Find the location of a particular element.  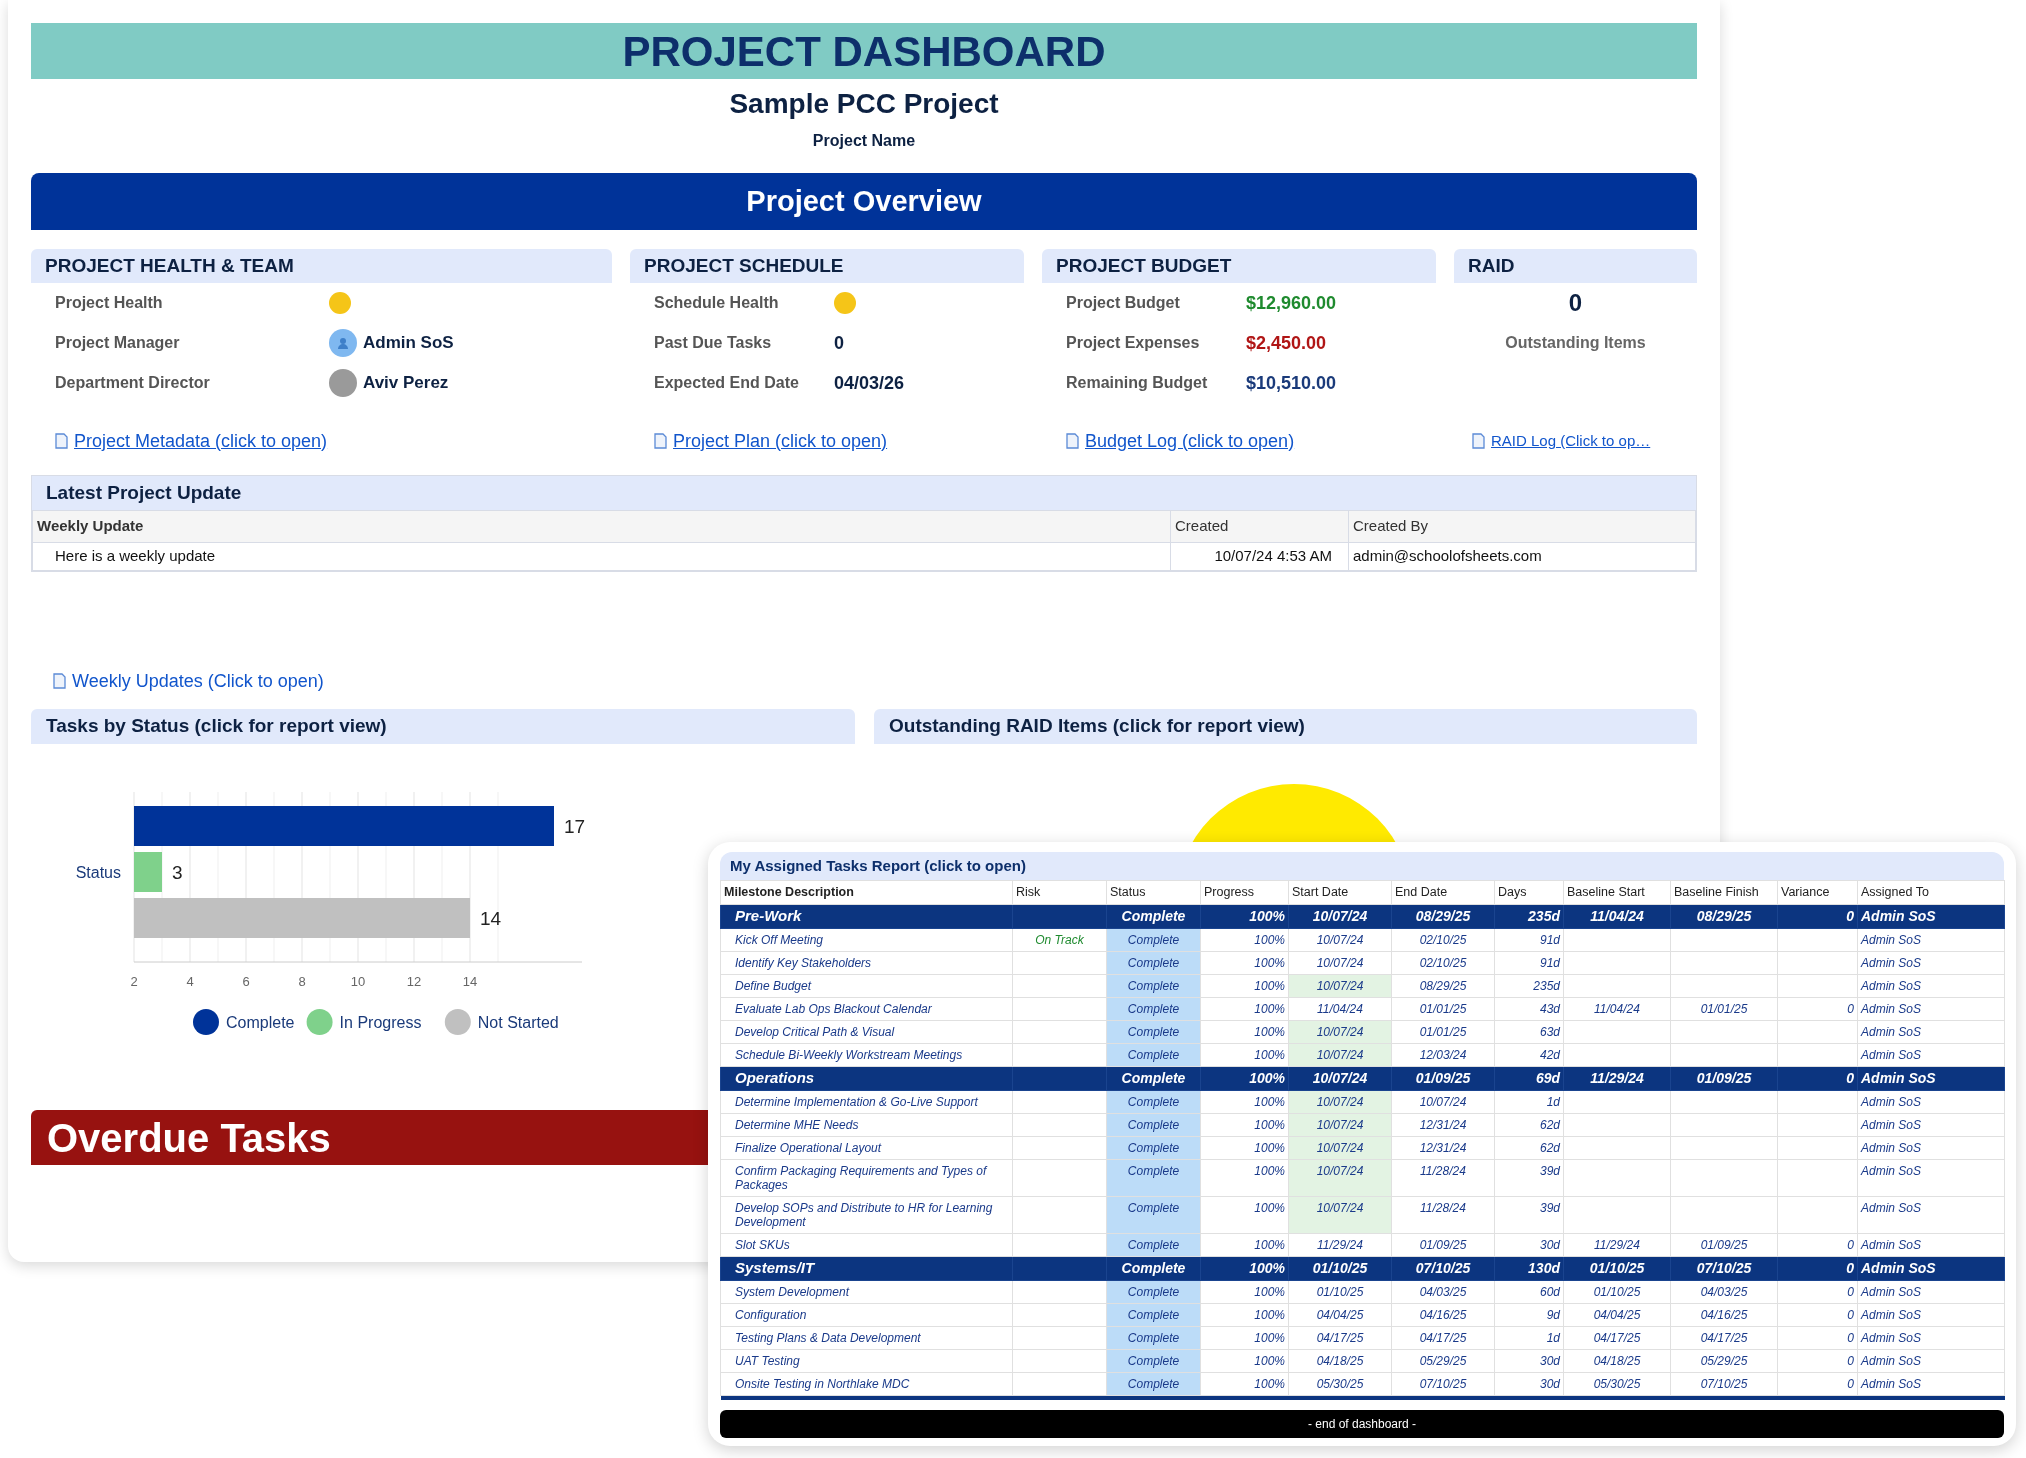

table-cell: 11/28/24 is located at coordinates (1443, 1178).